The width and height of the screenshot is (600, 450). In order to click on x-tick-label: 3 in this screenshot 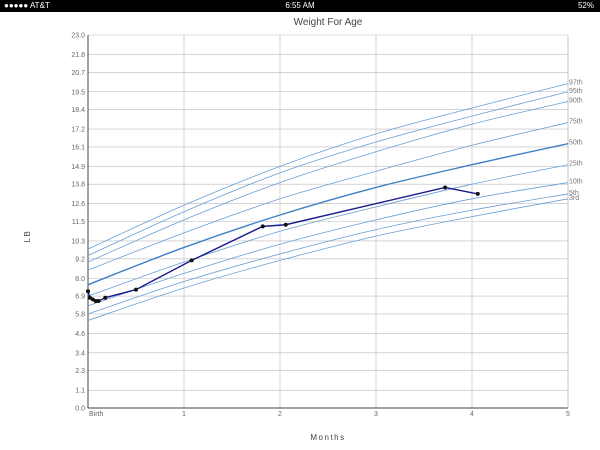, I will do `click(376, 414)`.